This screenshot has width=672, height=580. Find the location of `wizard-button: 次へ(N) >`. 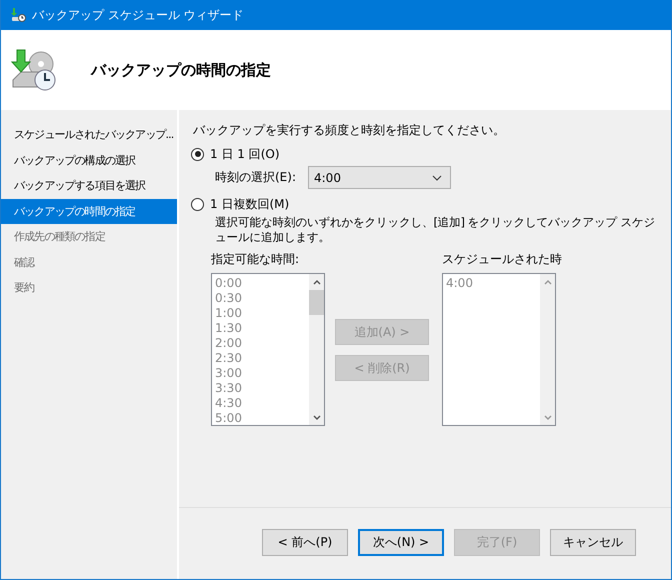

wizard-button: 次へ(N) > is located at coordinates (401, 542).